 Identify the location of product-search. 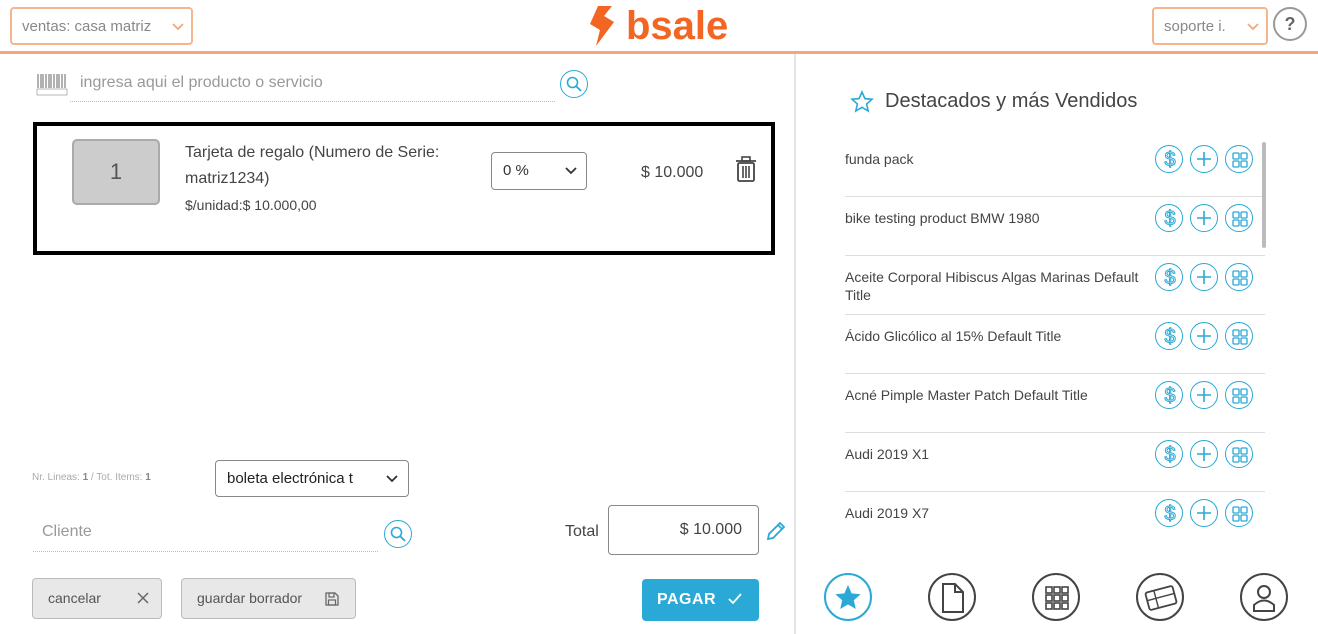
(312, 84).